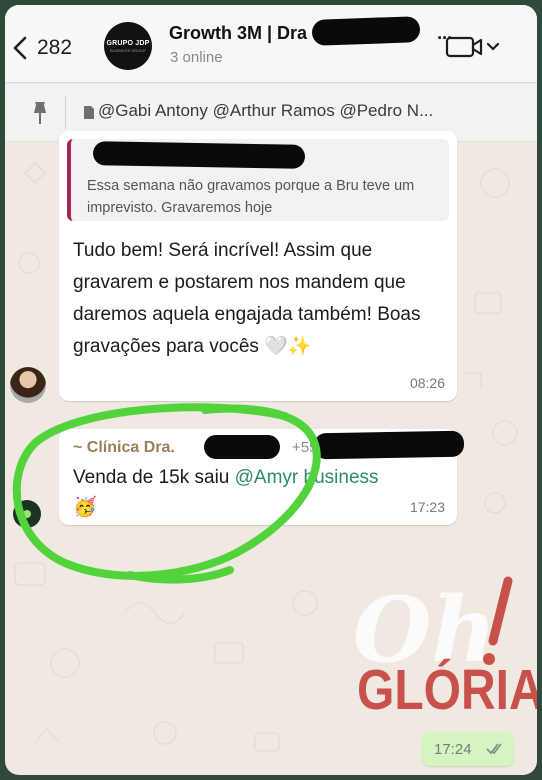 This screenshot has height=780, width=542. Describe the element at coordinates (427, 383) in the screenshot. I see `message-time: 08:26` at that location.